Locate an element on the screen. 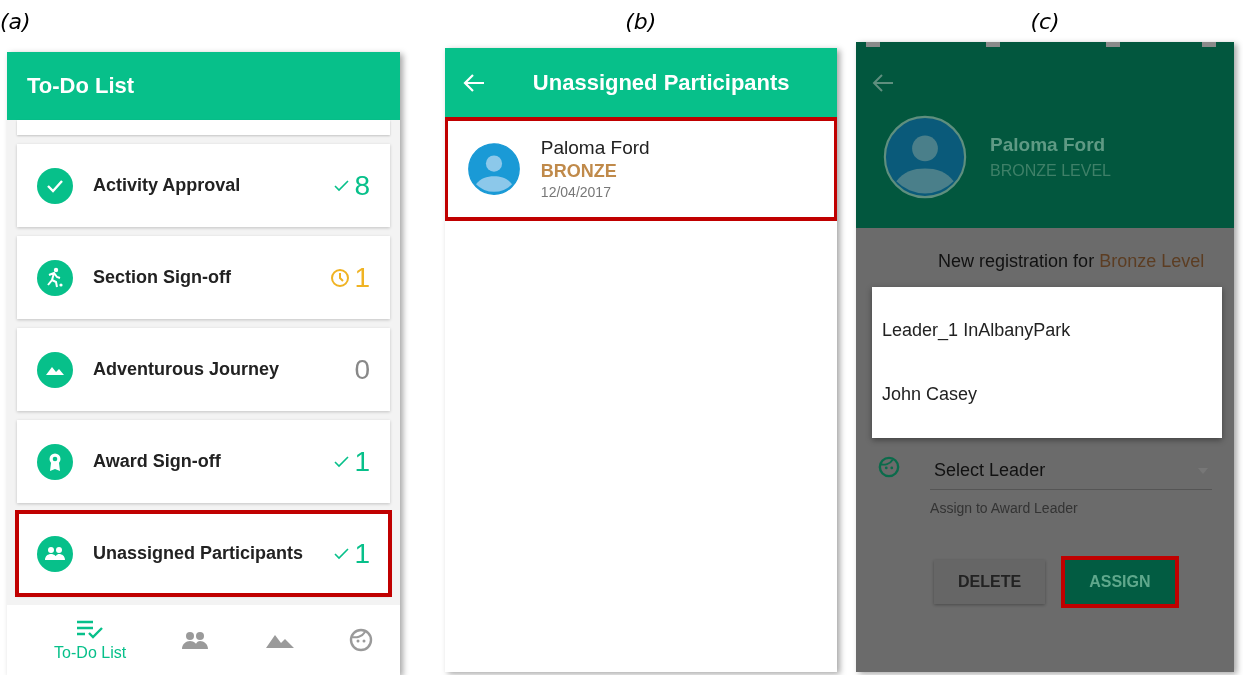  todo-card: Award Sign-off 1 is located at coordinates (203, 461).